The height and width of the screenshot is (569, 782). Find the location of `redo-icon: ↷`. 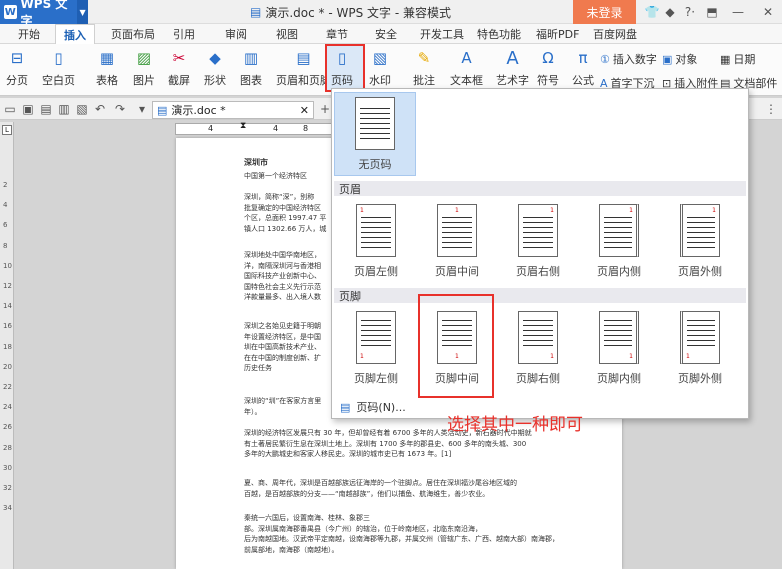

redo-icon: ↷ is located at coordinates (120, 109).